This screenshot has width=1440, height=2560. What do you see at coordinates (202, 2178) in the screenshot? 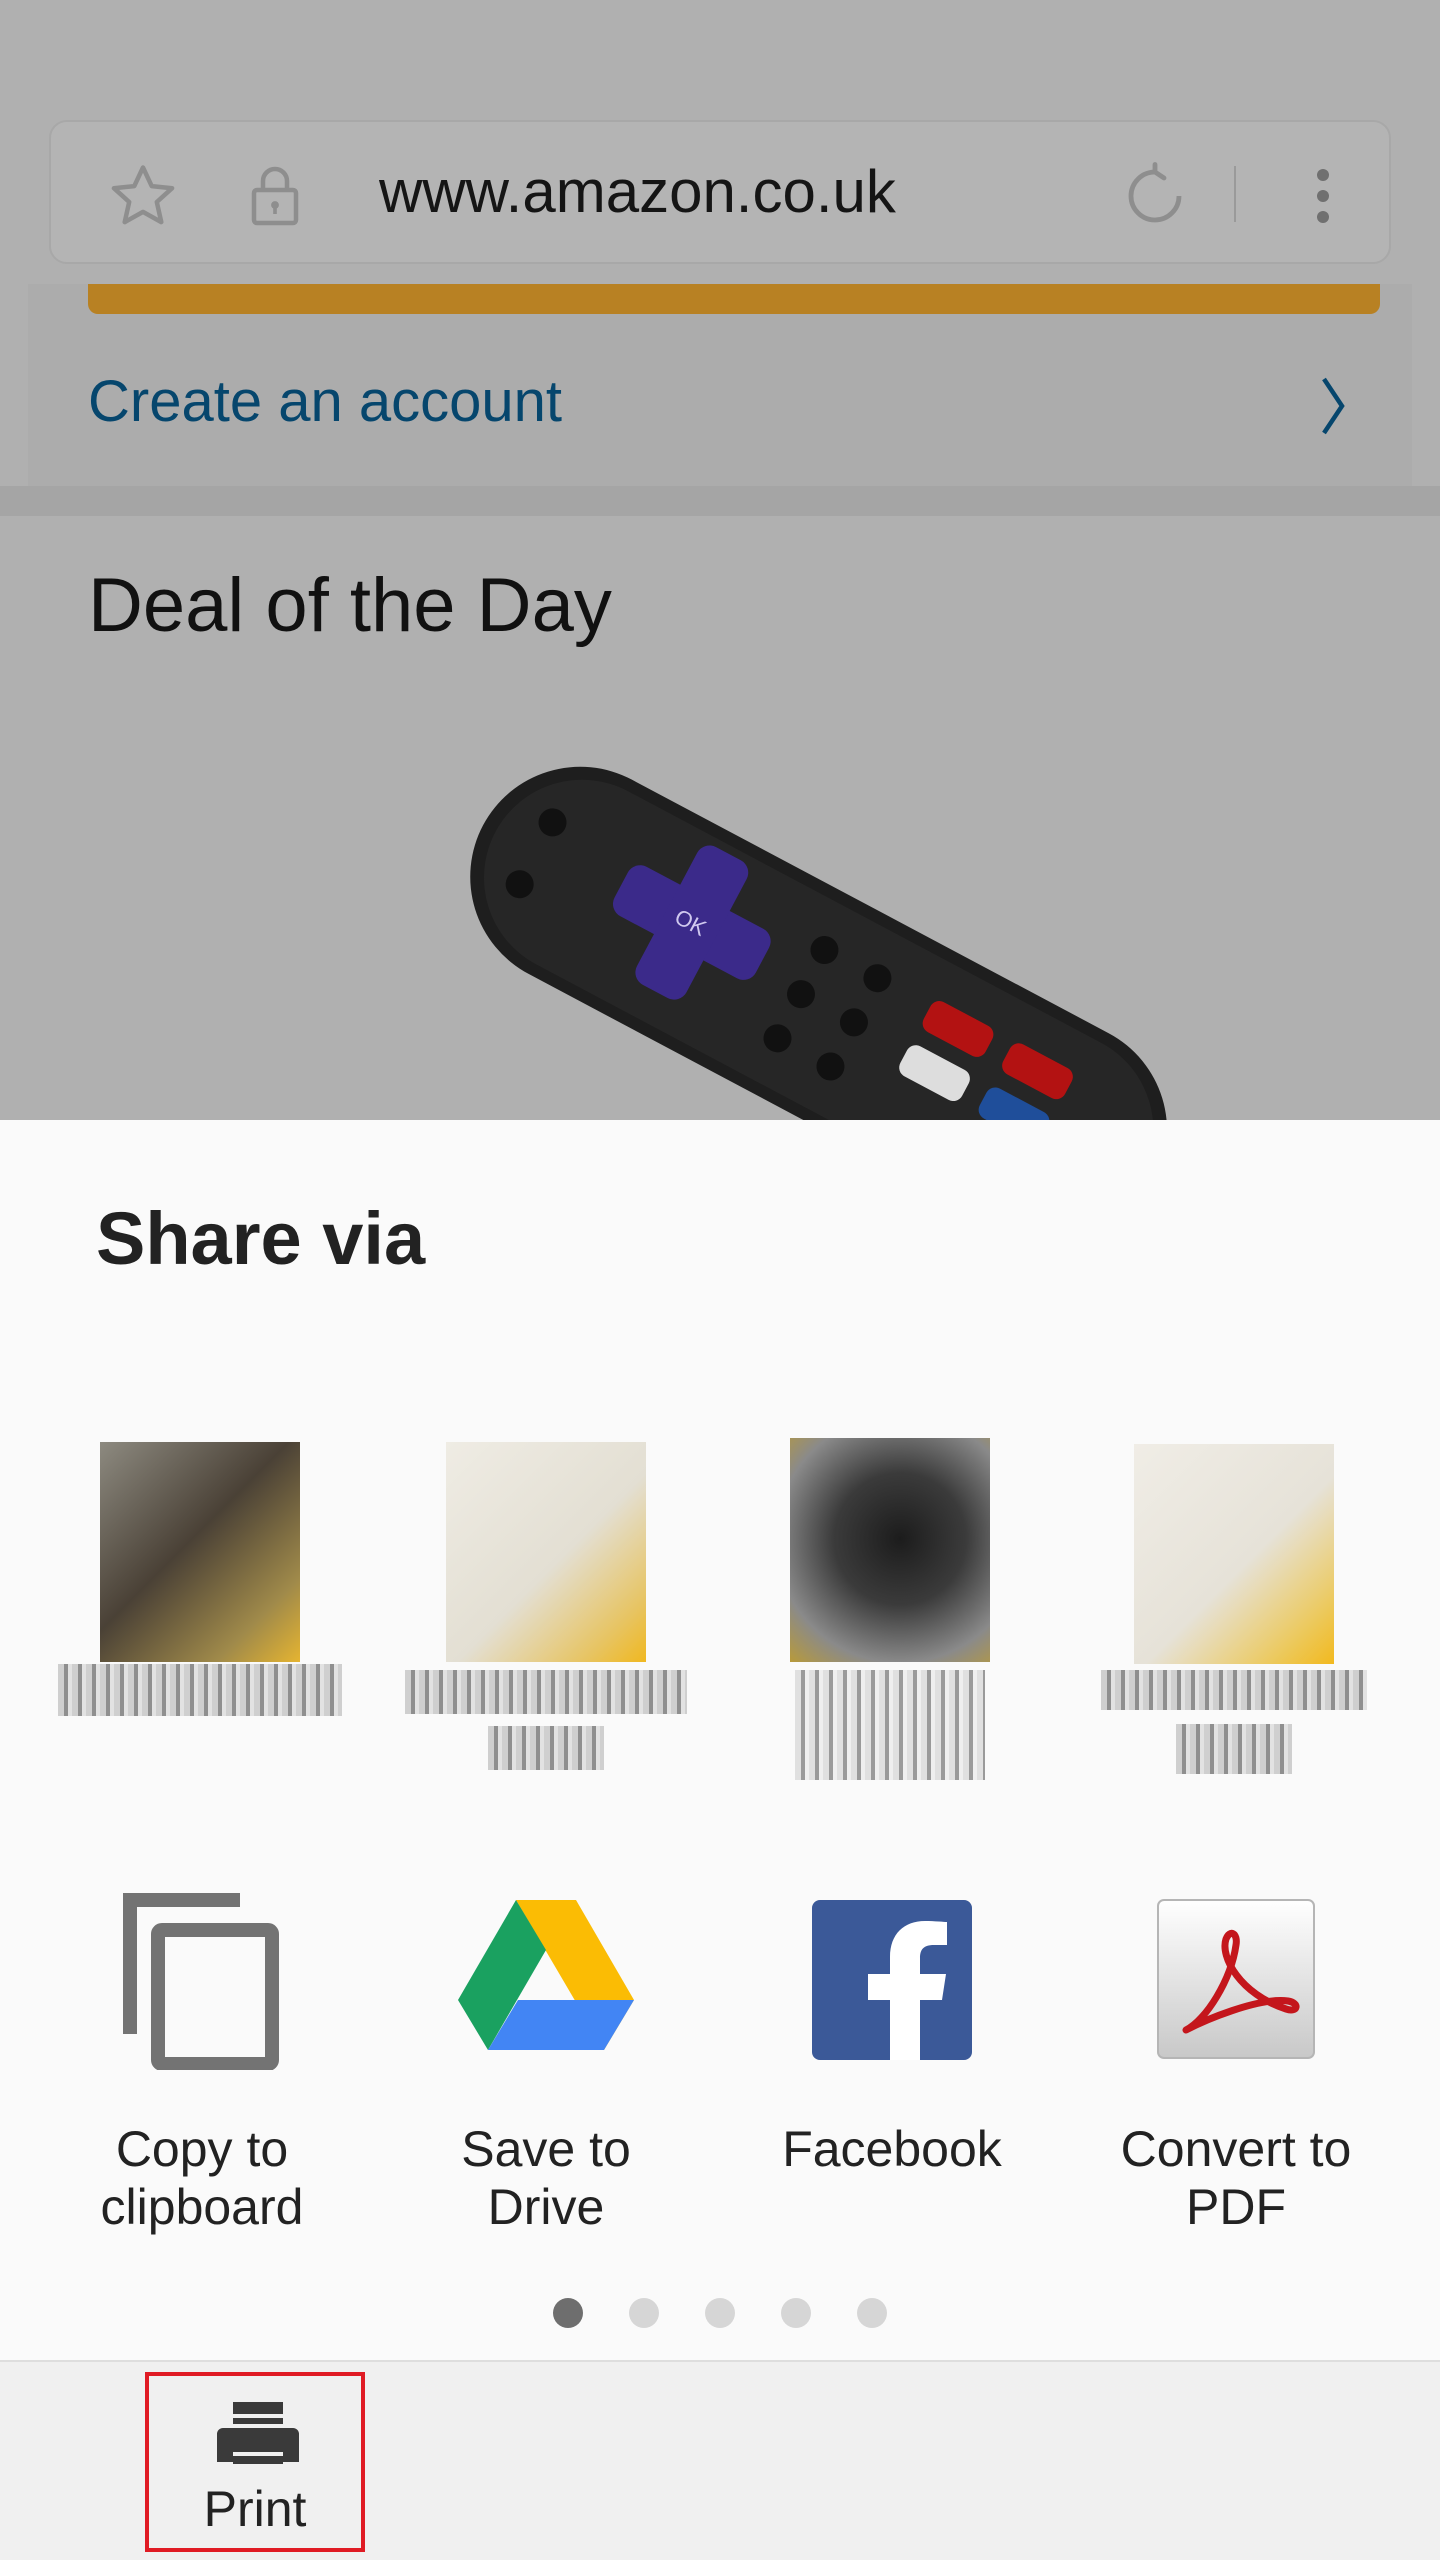
I see `app-label: Copy to clipboard` at bounding box center [202, 2178].